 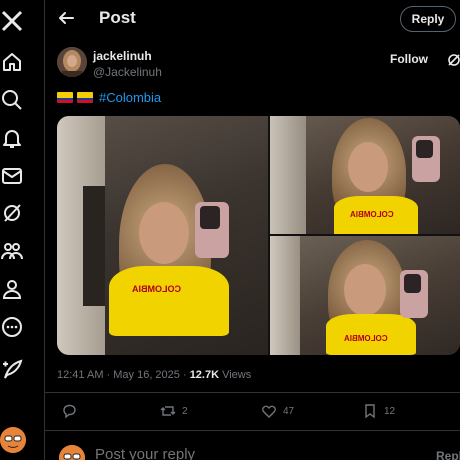 What do you see at coordinates (12, 251) in the screenshot?
I see `communities-icon` at bounding box center [12, 251].